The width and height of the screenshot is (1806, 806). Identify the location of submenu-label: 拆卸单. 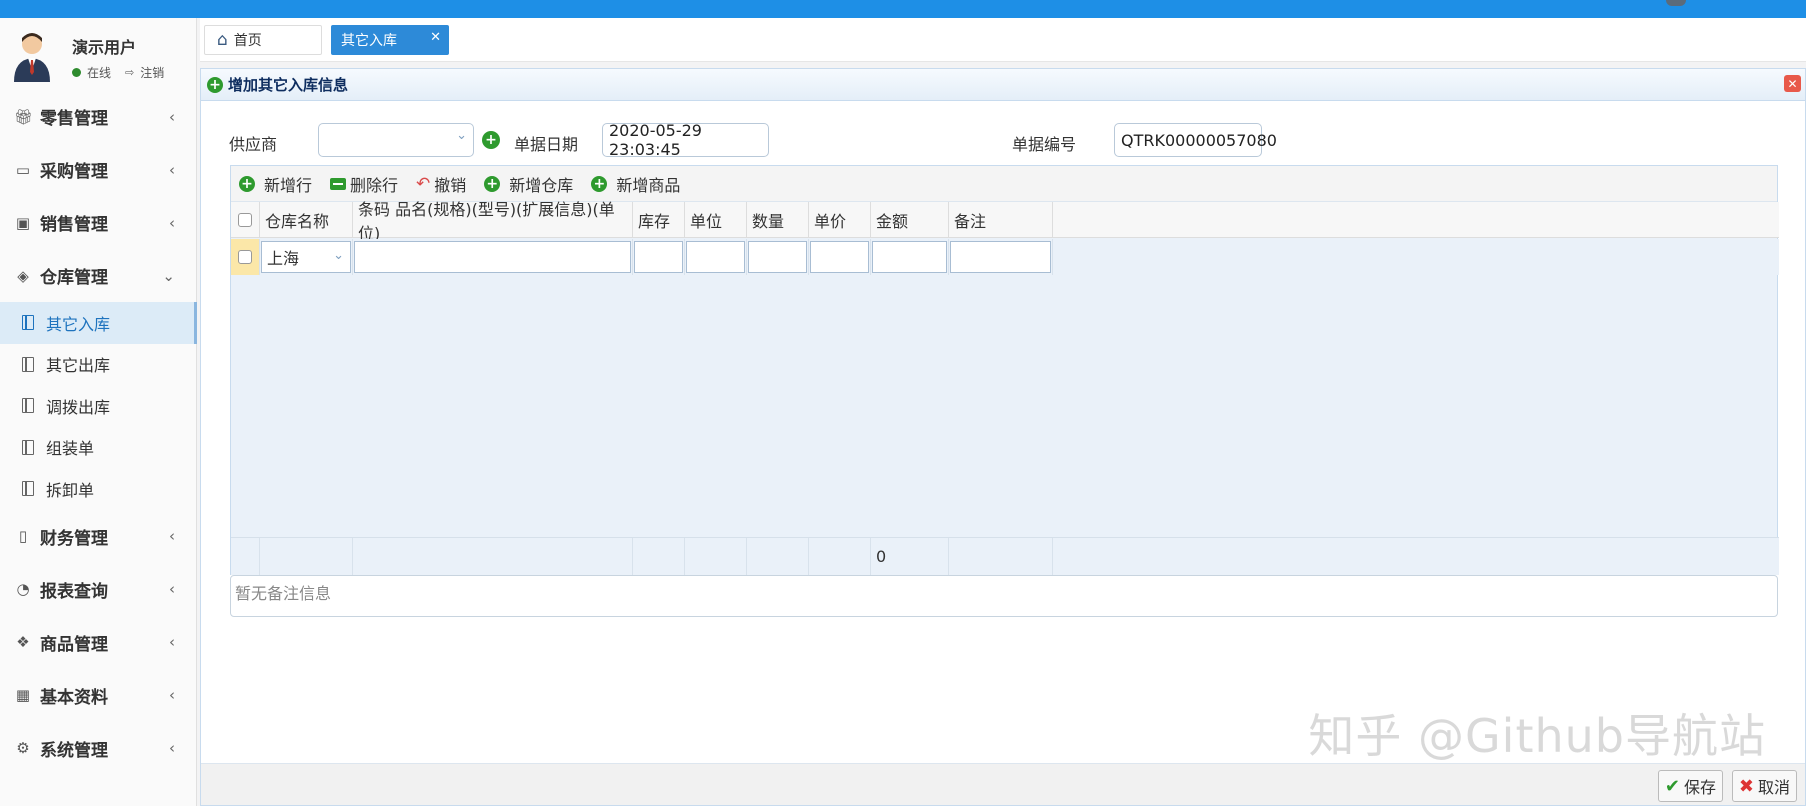
(70, 490).